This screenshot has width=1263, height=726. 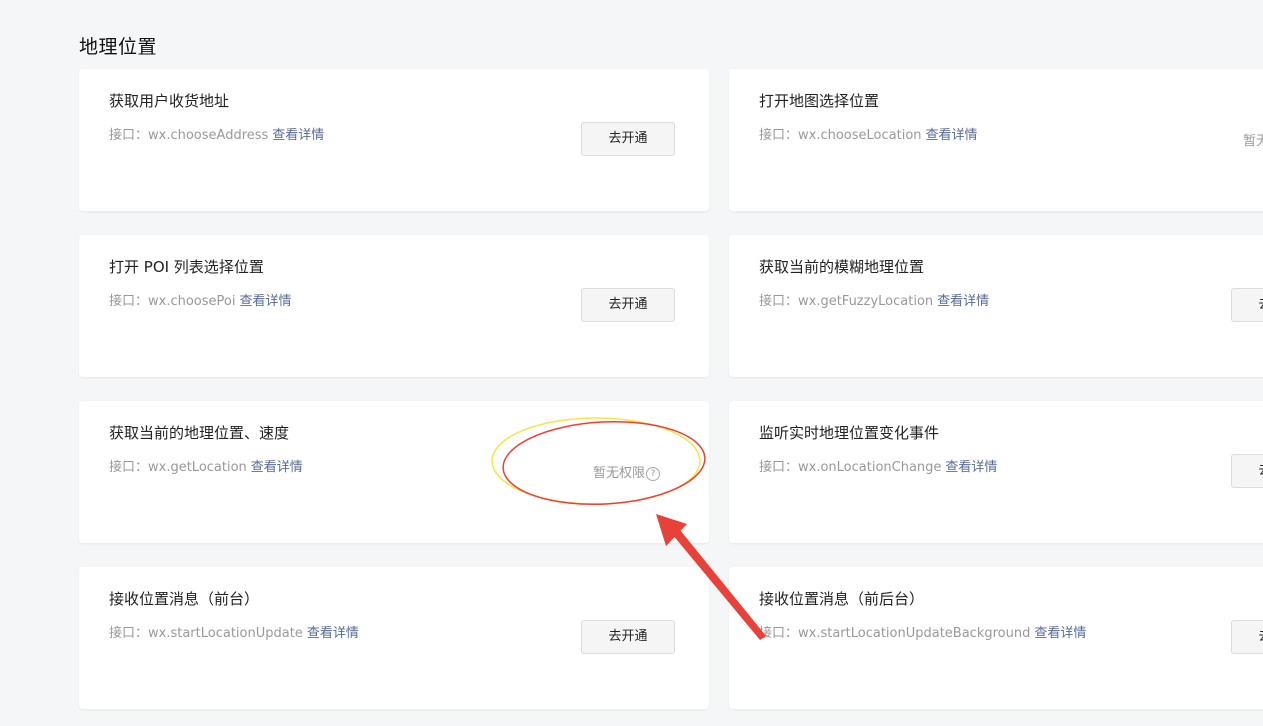 I want to click on api-text: 接口：wx.startLocationUpdate, so click(x=206, y=633).